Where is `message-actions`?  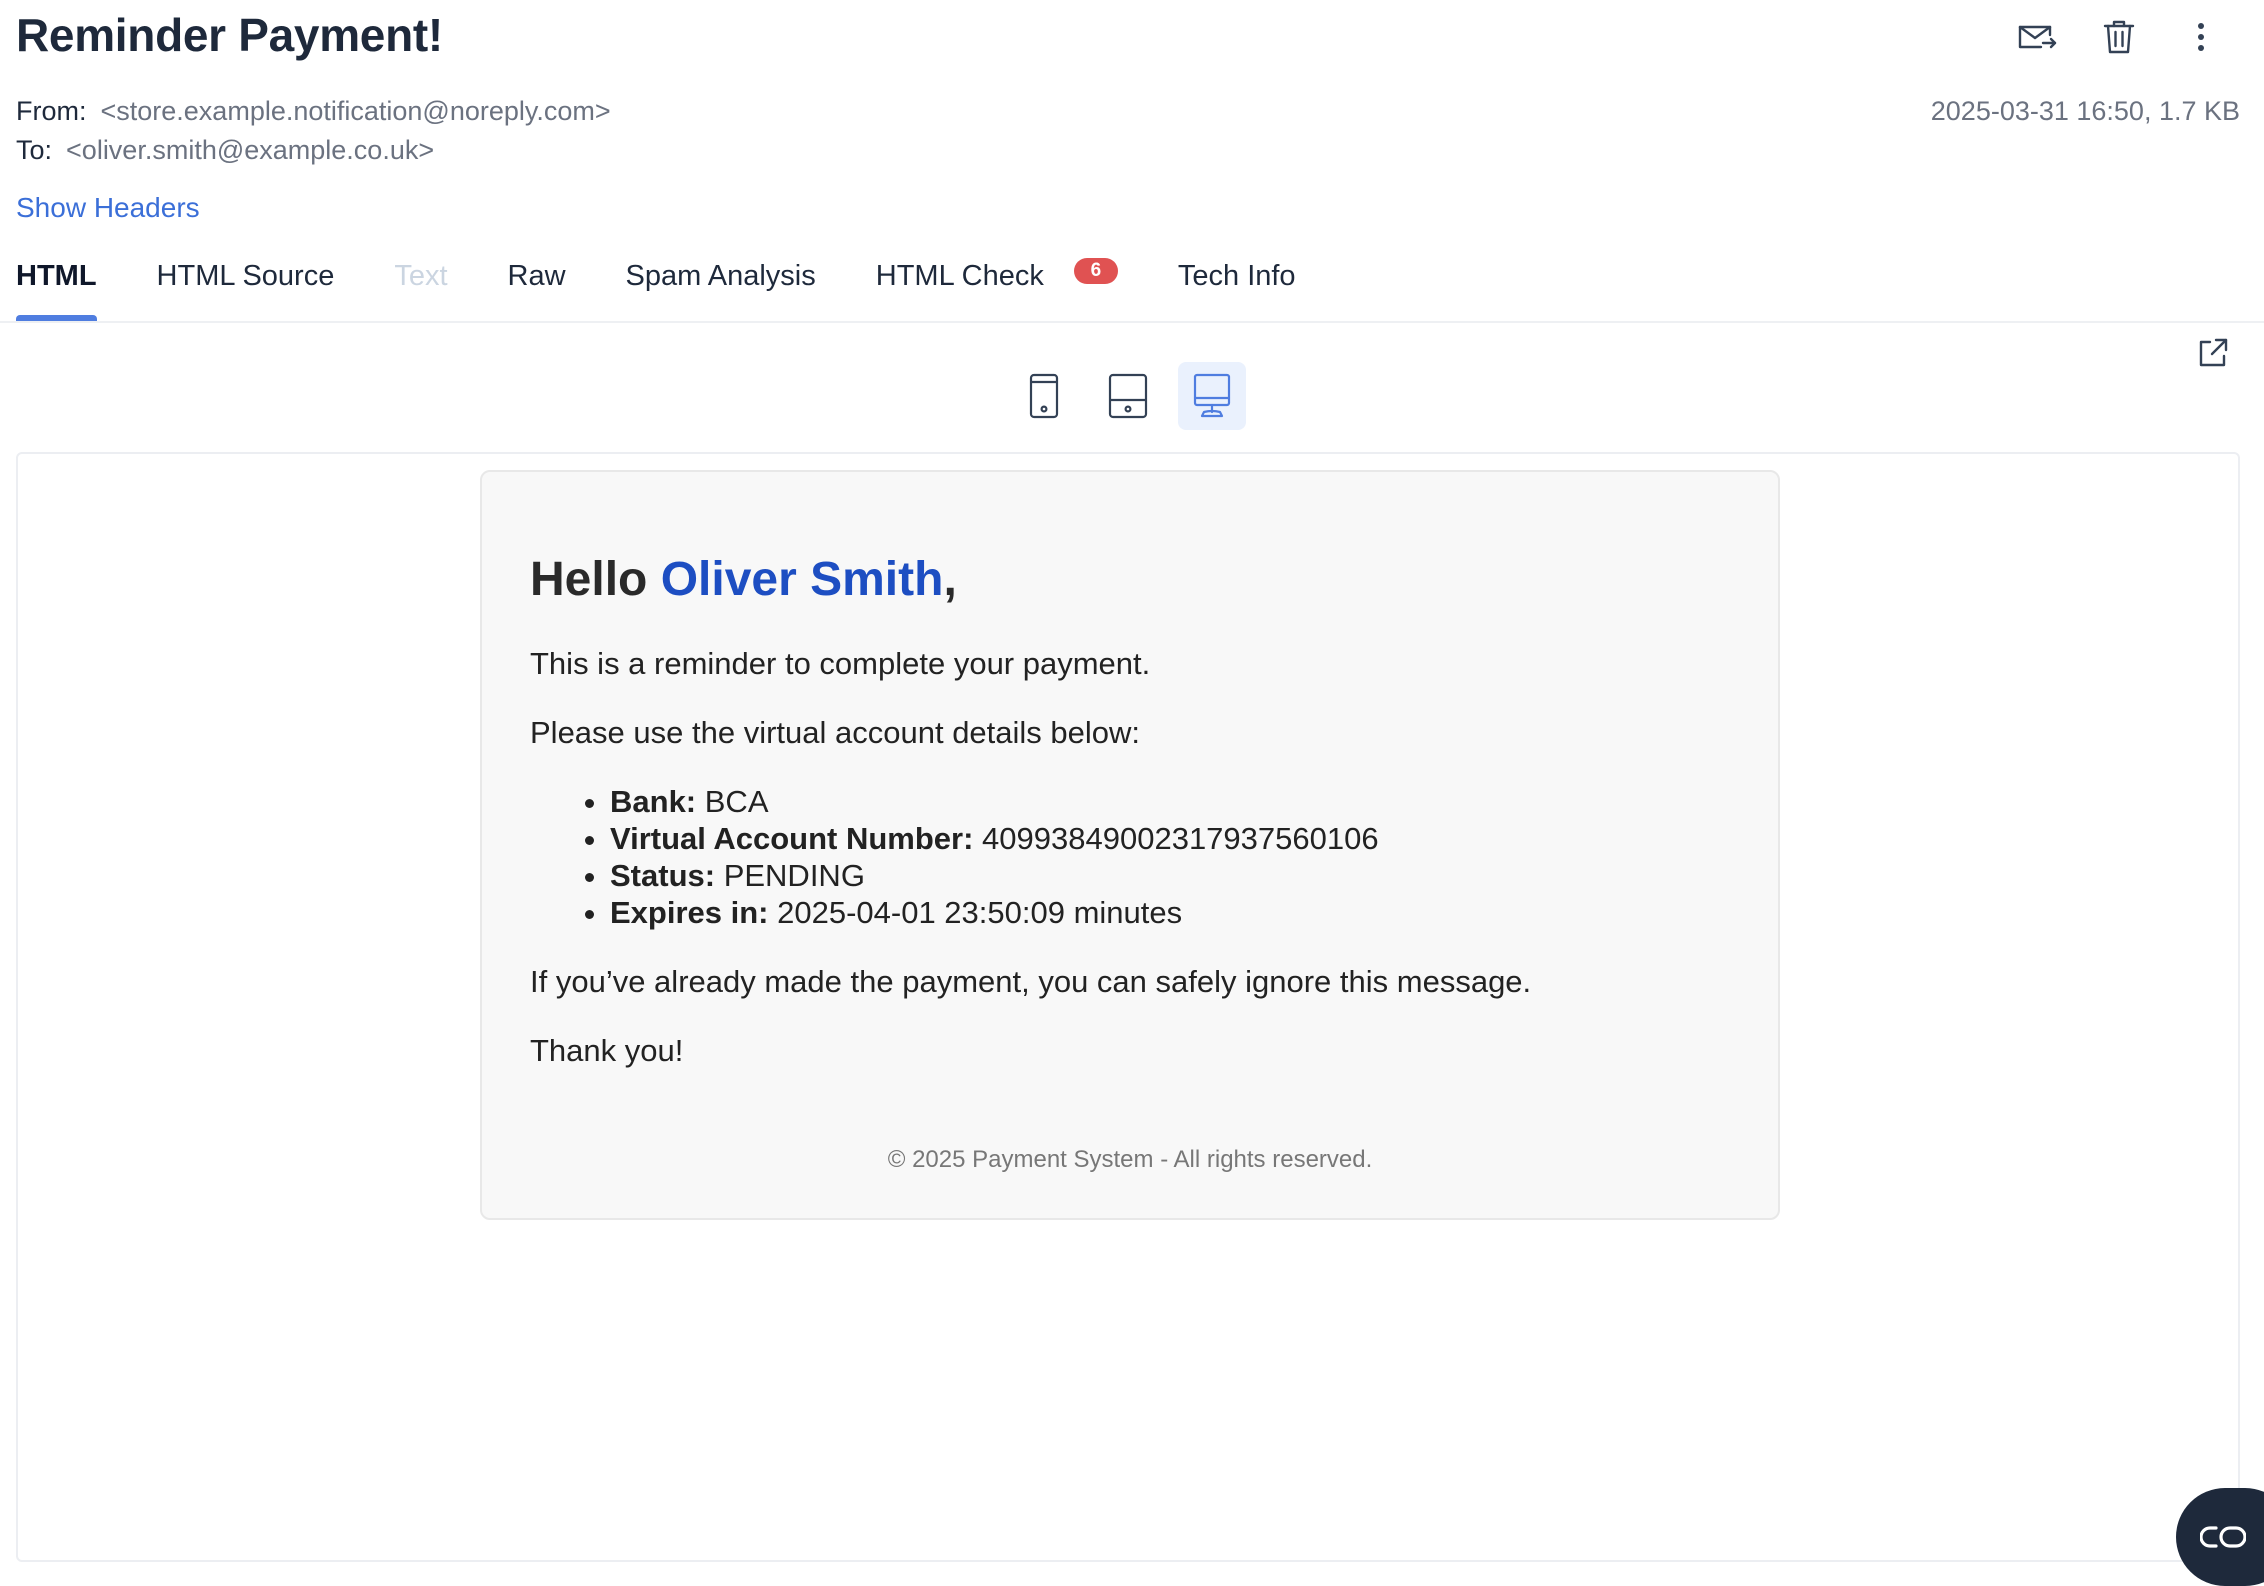 message-actions is located at coordinates (2119, 37).